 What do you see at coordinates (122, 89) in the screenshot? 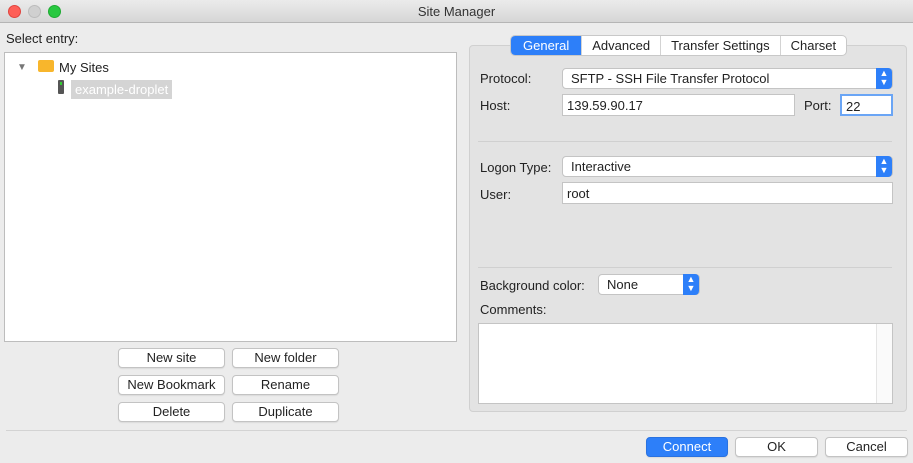
I see `tree-site-example-droplet: example-droplet` at bounding box center [122, 89].